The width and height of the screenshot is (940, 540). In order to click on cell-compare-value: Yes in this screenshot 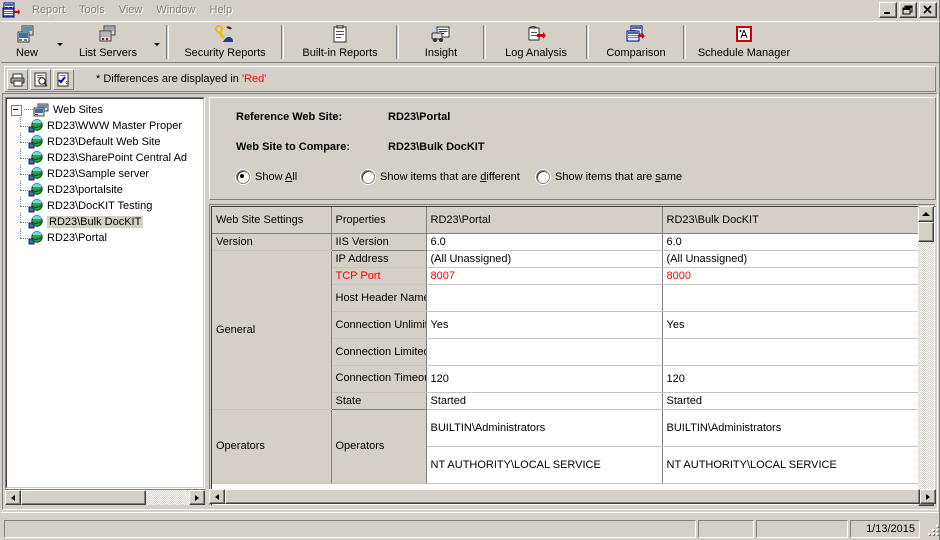, I will do `click(790, 325)`.